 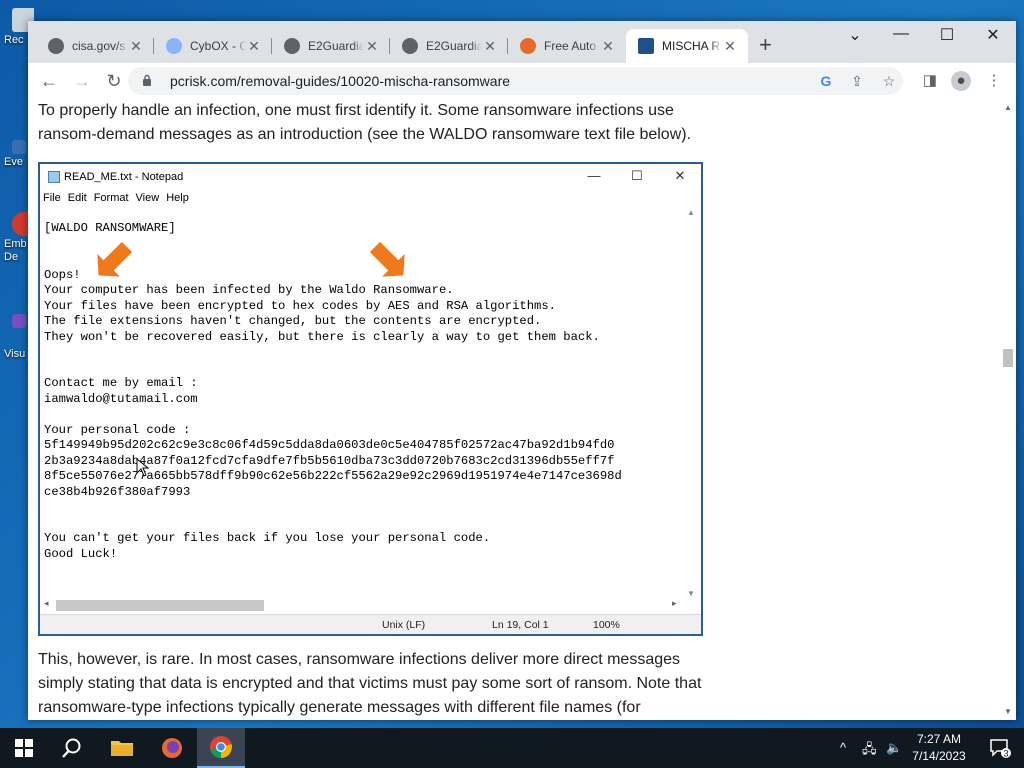 I want to click on chrome-button, so click(x=221, y=748).